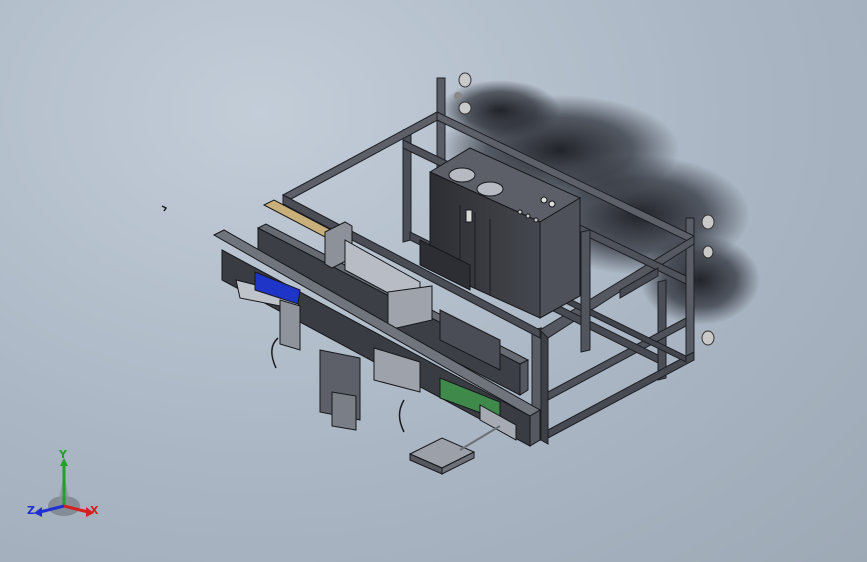 The image size is (867, 562). Describe the element at coordinates (66, 485) in the screenshot. I see `orientation-triad: Y X Z` at that location.